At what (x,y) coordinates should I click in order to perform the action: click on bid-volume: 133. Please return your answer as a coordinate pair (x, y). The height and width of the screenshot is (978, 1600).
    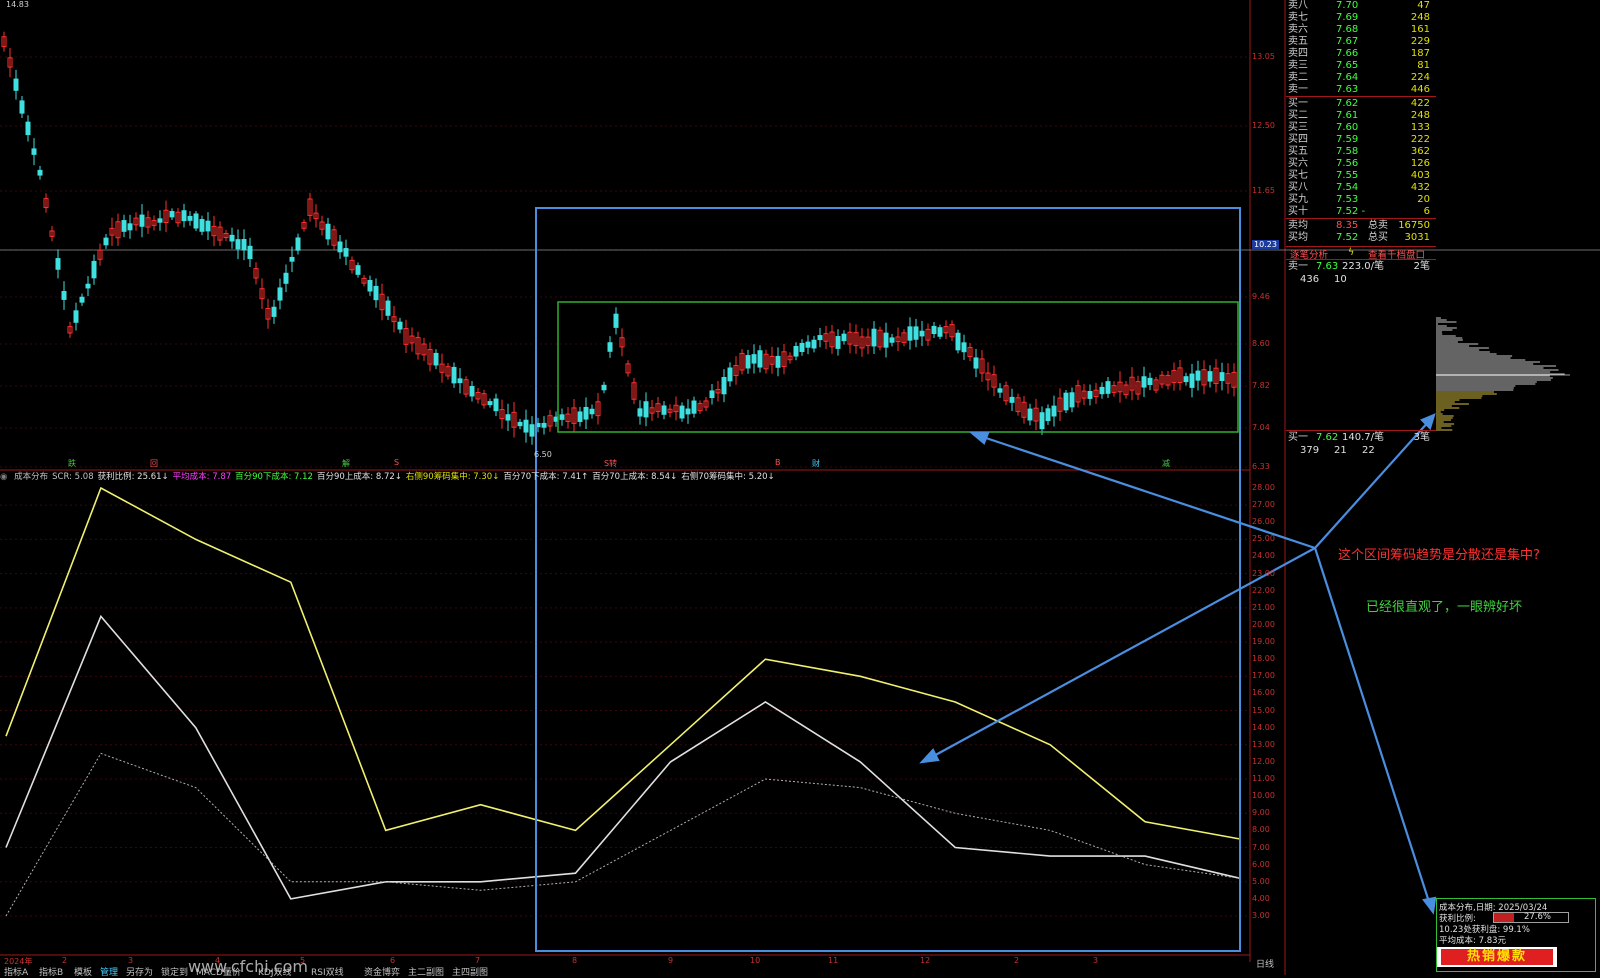
    Looking at the image, I should click on (1420, 127).